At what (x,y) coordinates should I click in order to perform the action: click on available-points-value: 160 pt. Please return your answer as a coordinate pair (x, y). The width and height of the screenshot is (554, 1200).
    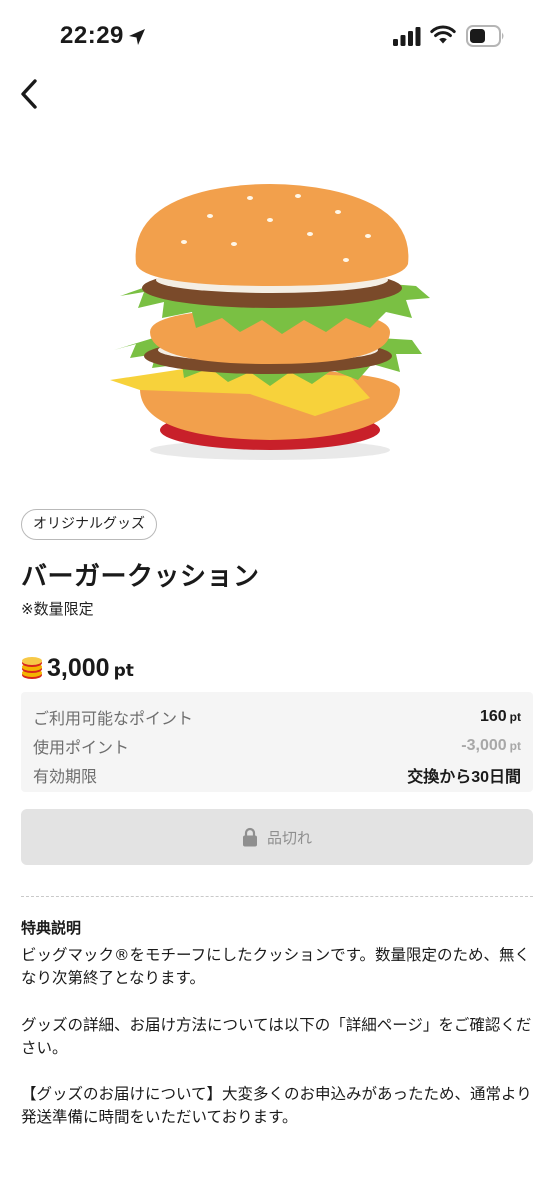
    Looking at the image, I should click on (500, 716).